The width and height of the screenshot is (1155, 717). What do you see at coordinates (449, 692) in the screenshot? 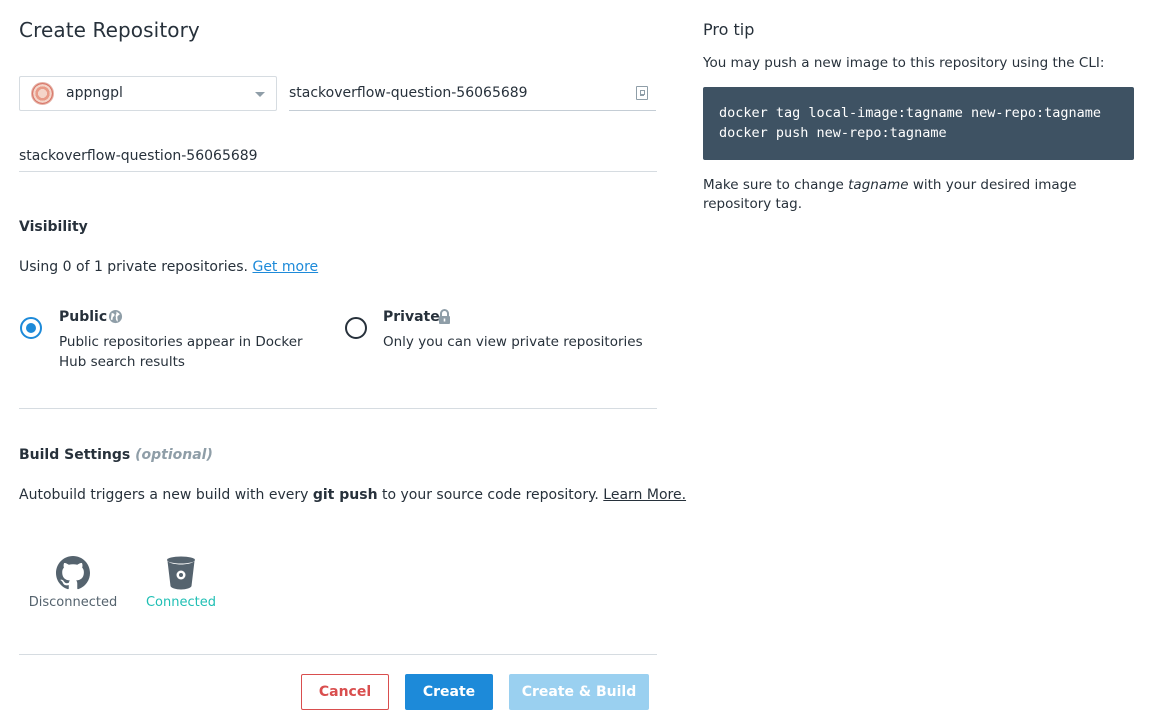
I see `create-button: Create` at bounding box center [449, 692].